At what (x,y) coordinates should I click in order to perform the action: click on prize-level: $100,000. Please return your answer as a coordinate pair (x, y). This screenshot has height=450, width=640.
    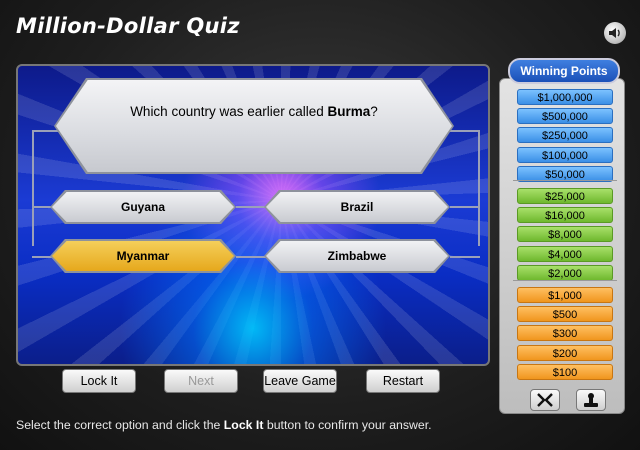
    Looking at the image, I should click on (565, 155).